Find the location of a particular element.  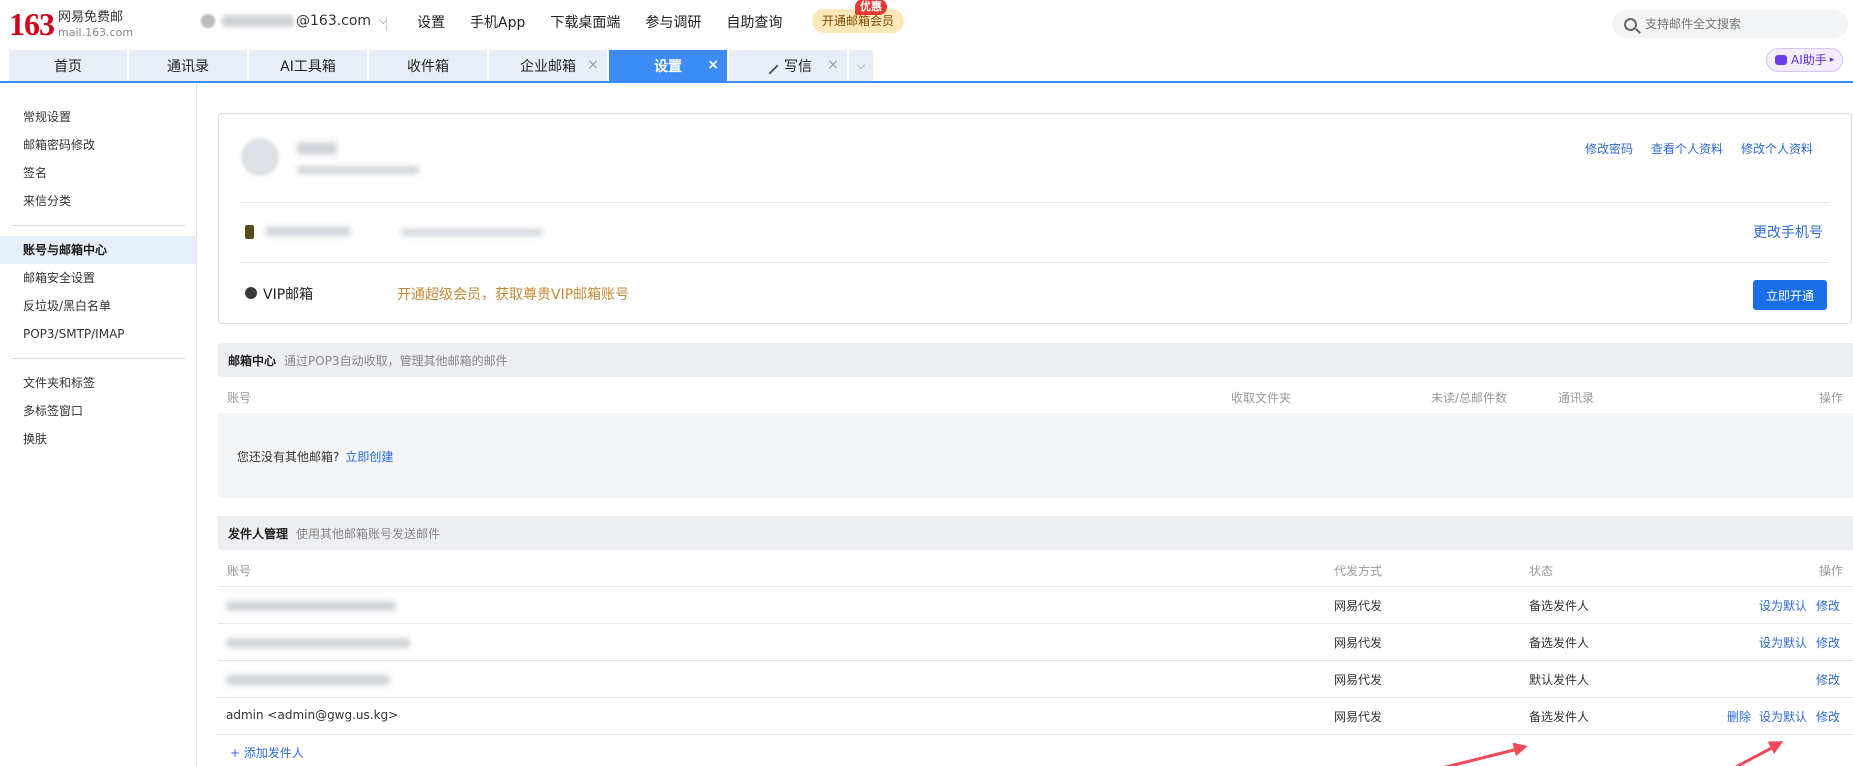

tab-inbox: 收件箱 is located at coordinates (428, 65).